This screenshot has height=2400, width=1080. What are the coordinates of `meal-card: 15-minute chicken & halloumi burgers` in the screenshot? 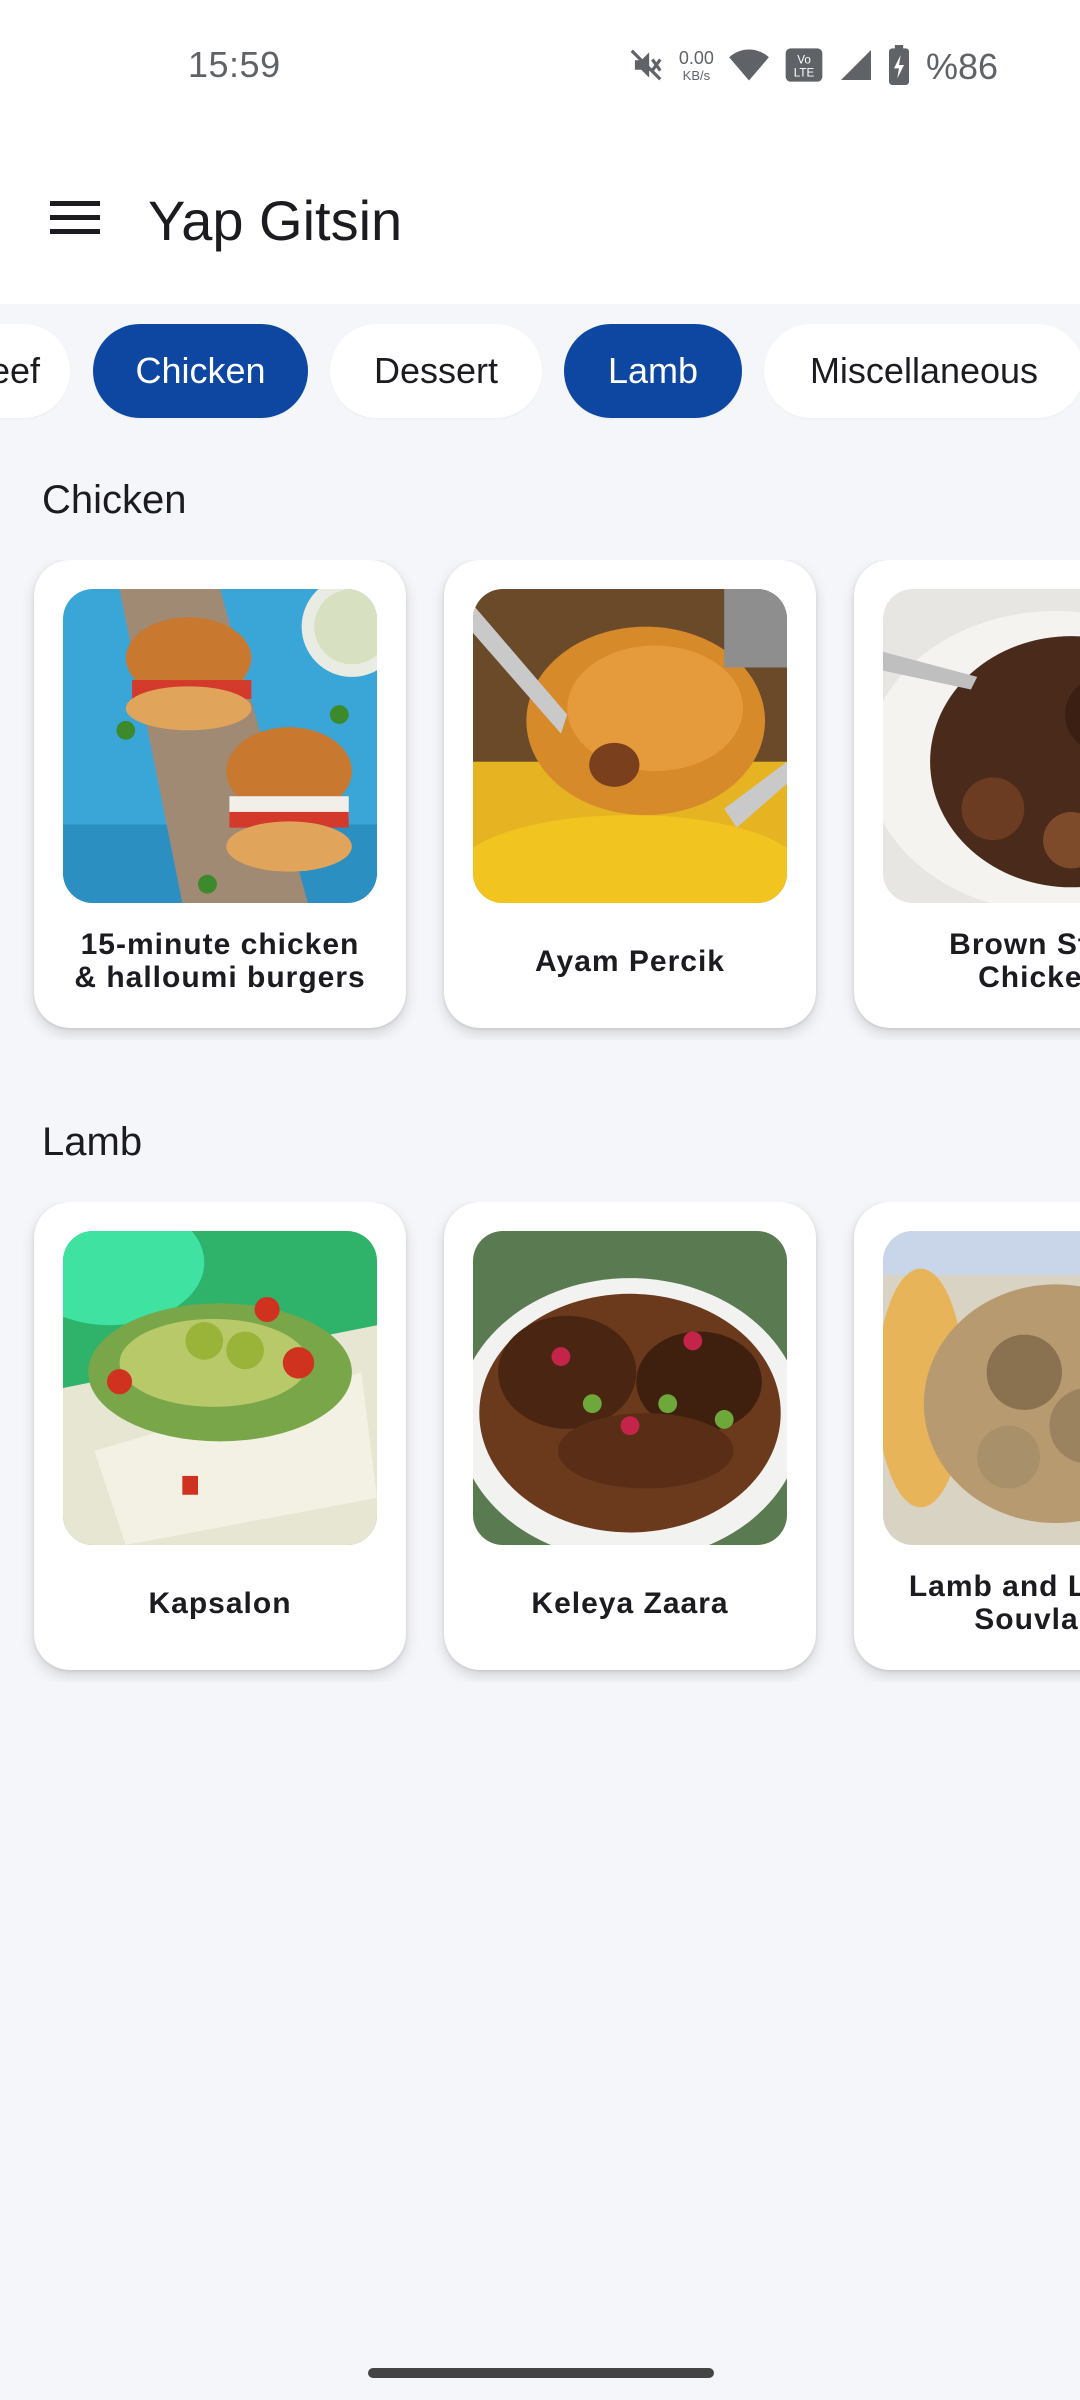 It's located at (220, 794).